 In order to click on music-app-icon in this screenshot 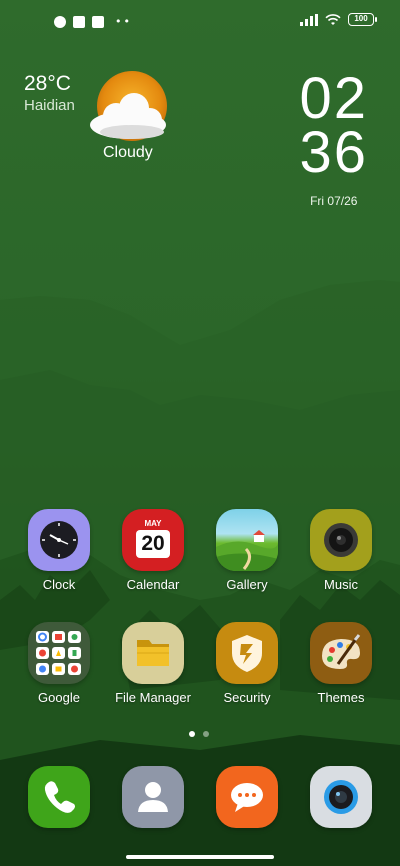, I will do `click(341, 540)`.